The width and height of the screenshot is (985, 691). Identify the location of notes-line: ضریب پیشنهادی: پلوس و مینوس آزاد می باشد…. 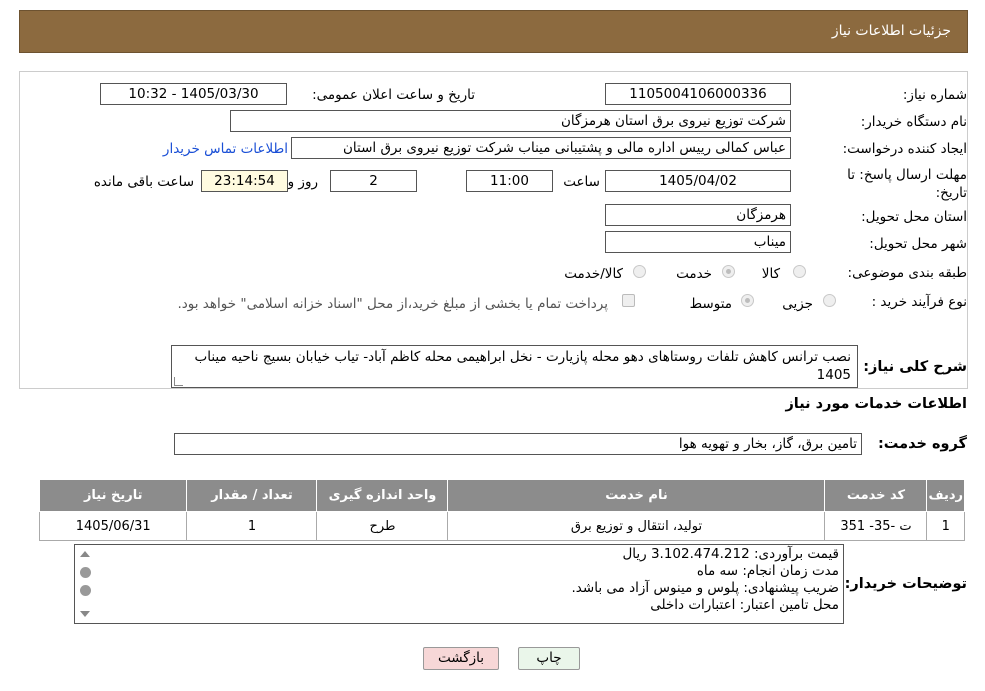
(705, 588).